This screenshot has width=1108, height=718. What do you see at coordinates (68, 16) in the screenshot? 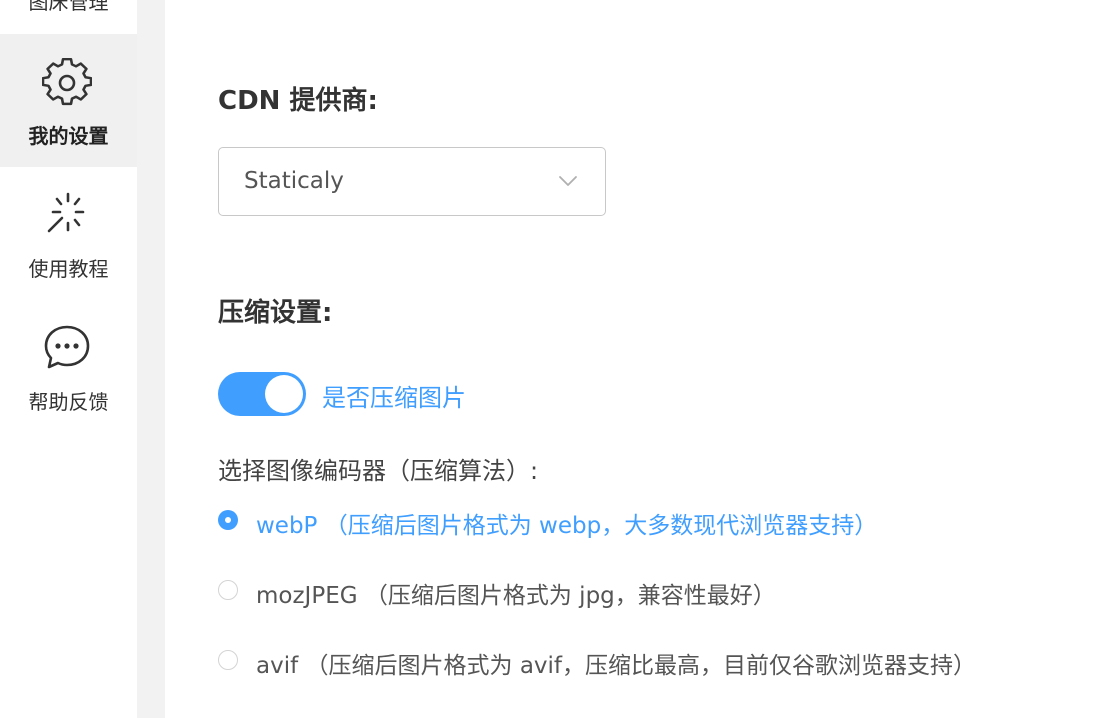
I see `sidebar-item-image-bed: 图床管理` at bounding box center [68, 16].